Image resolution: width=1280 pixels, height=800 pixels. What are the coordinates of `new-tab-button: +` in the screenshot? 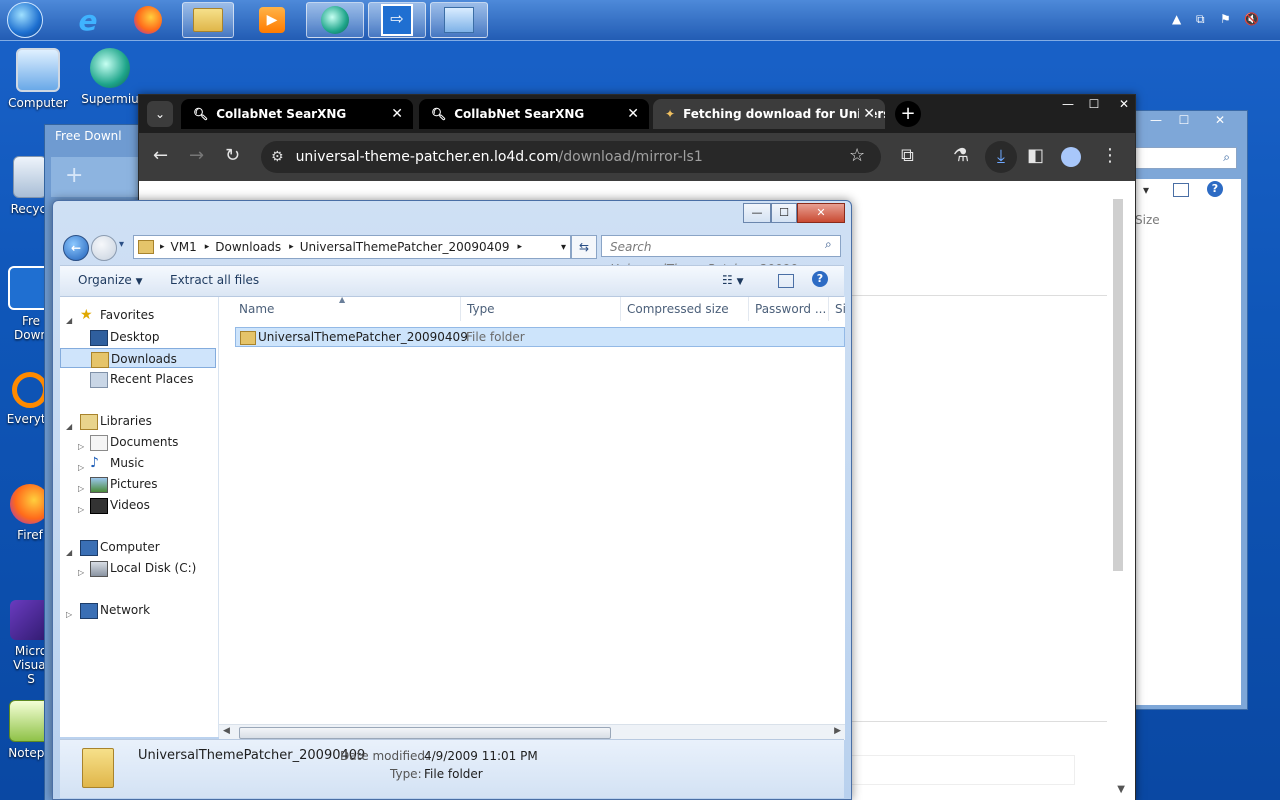 It's located at (908, 114).